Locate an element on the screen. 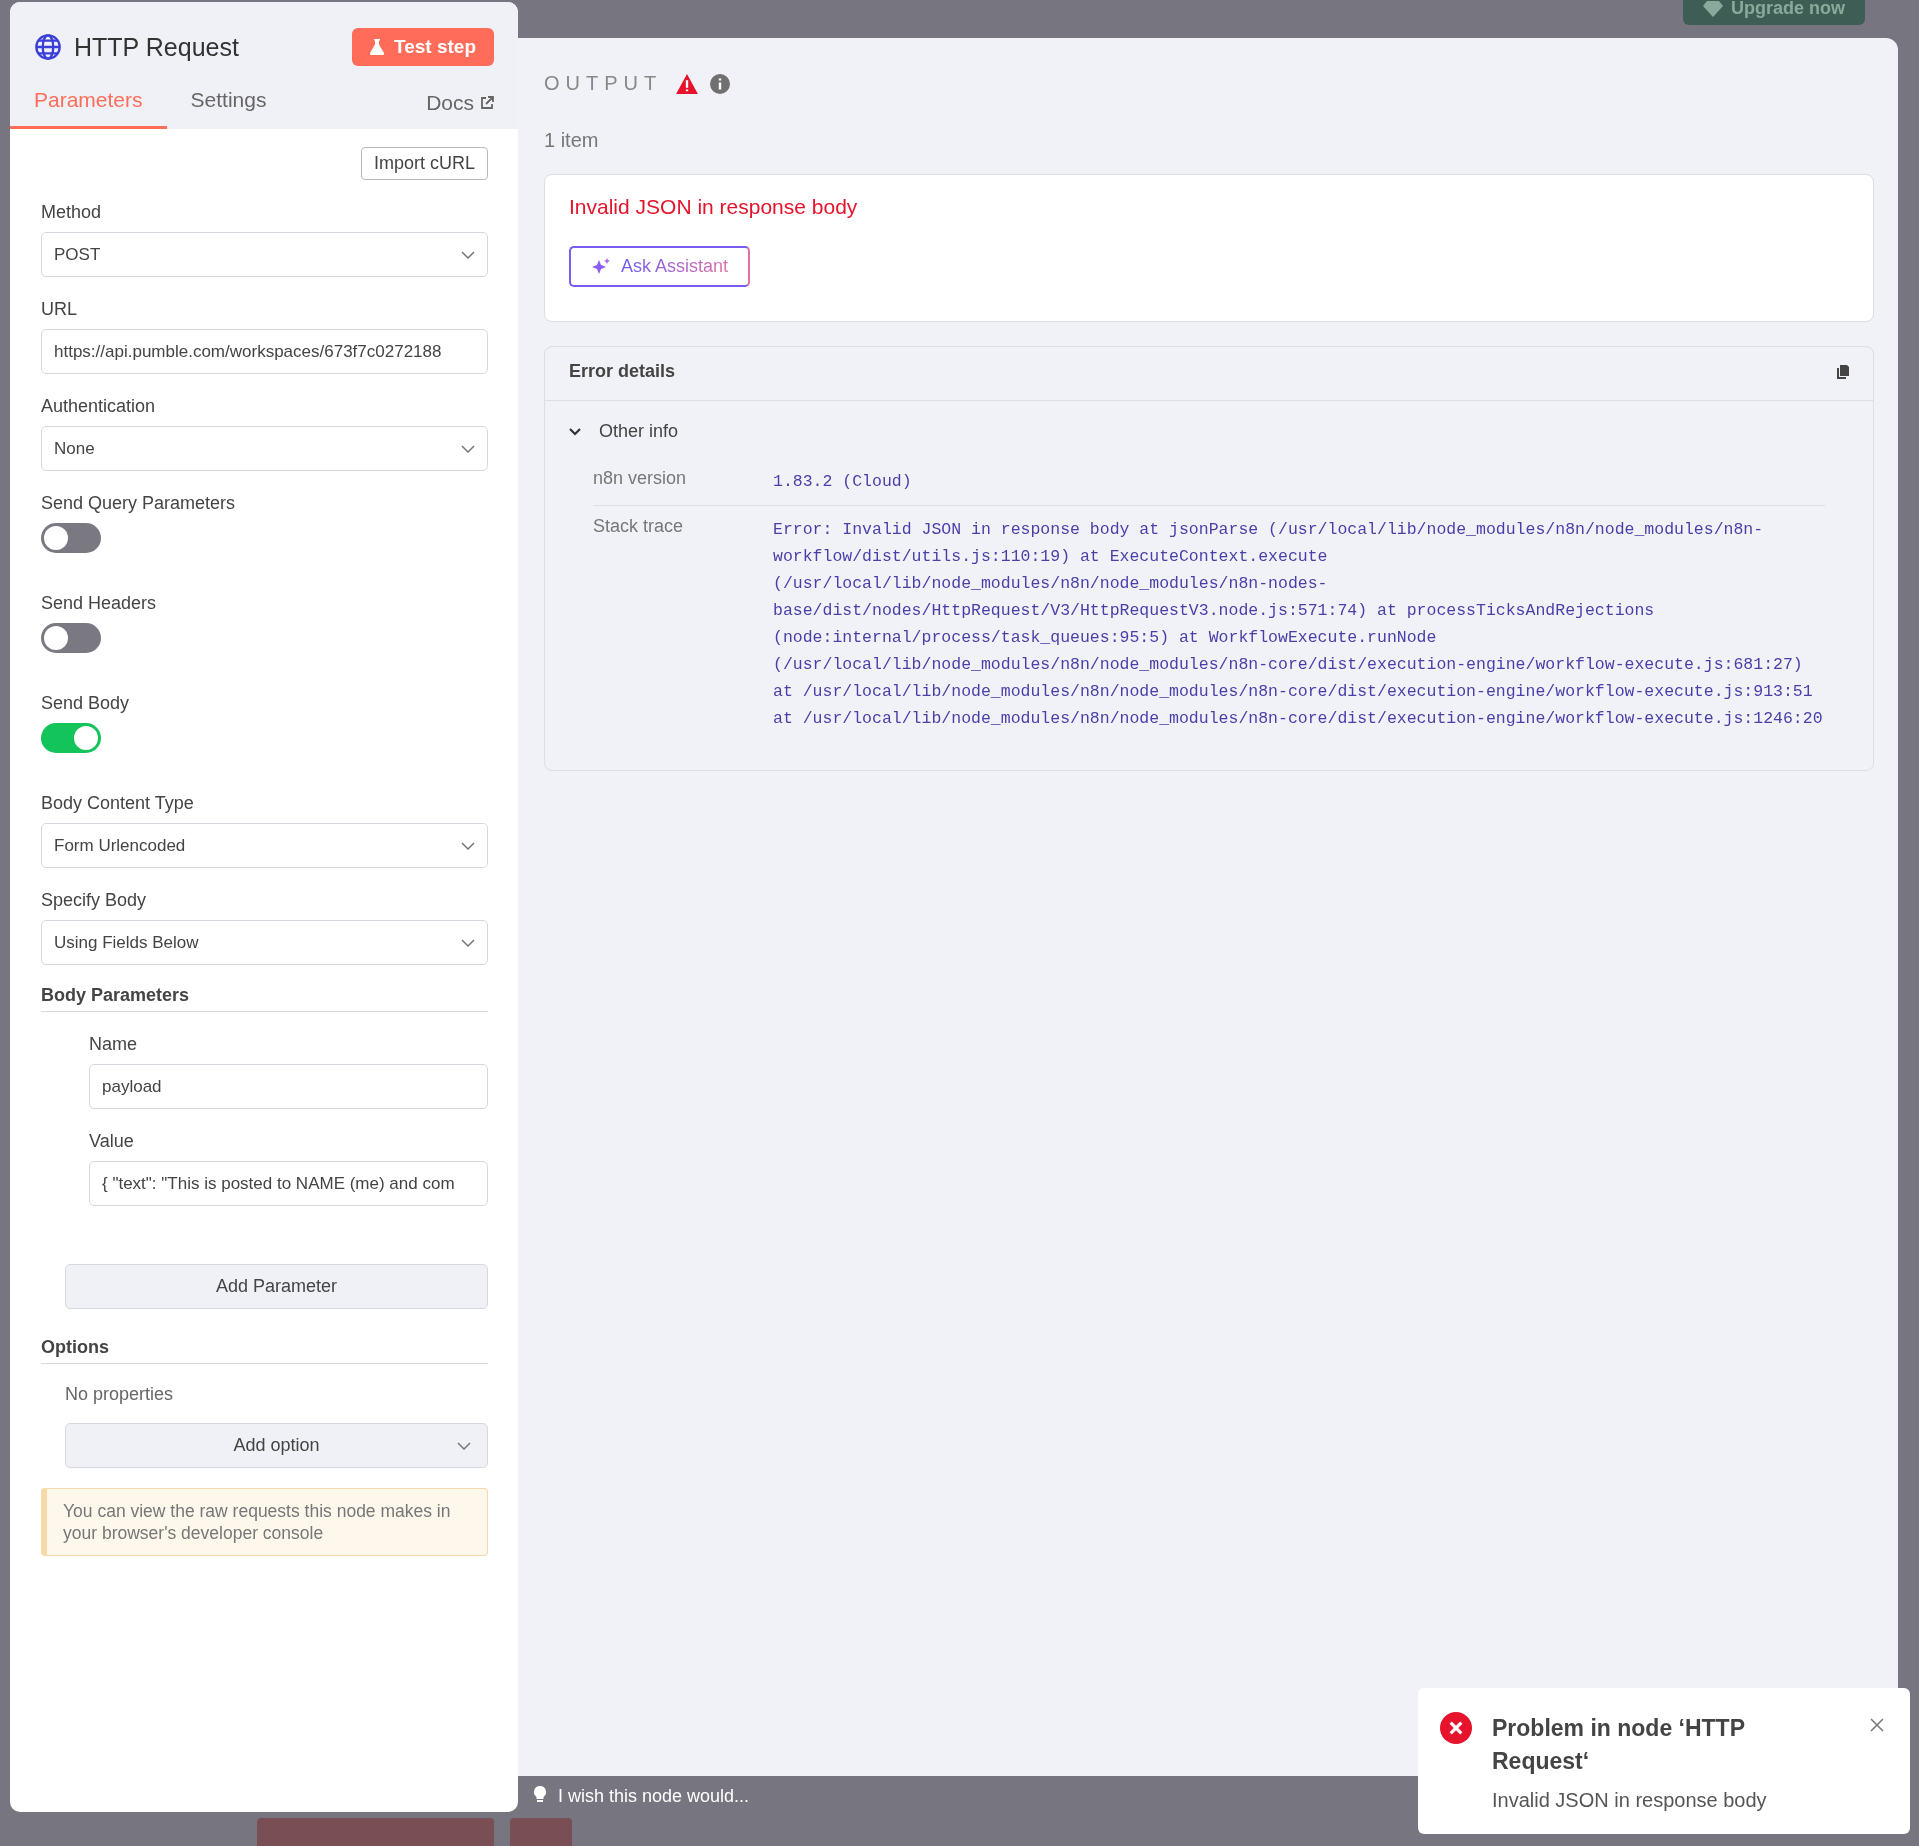 The height and width of the screenshot is (1846, 1919). toast-title: Problem in node ‘HTTP Request‘ is located at coordinates (1619, 1745).